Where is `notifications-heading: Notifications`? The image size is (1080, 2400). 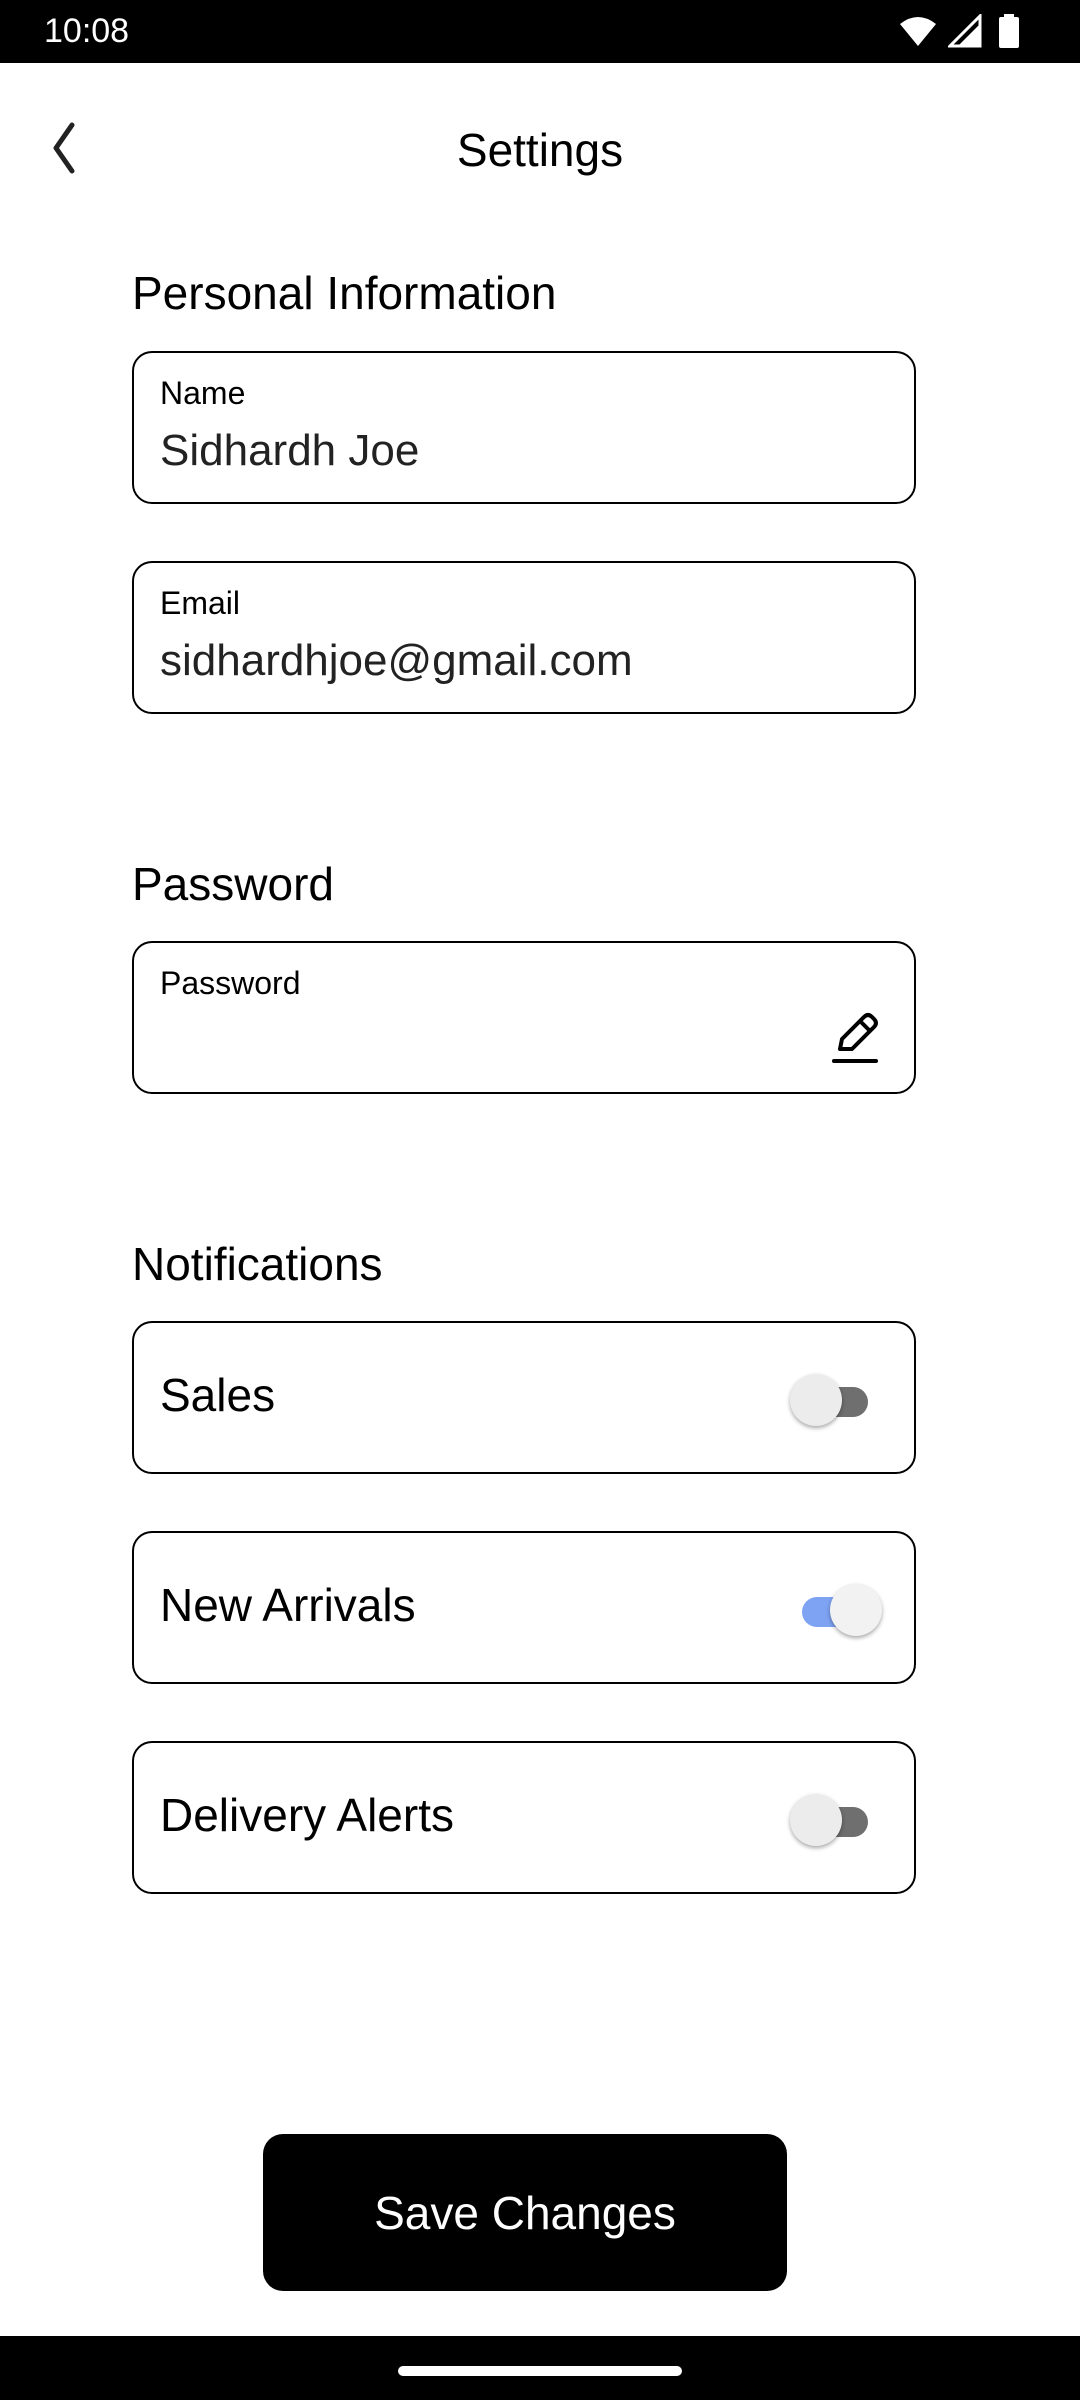 notifications-heading: Notifications is located at coordinates (257, 1264).